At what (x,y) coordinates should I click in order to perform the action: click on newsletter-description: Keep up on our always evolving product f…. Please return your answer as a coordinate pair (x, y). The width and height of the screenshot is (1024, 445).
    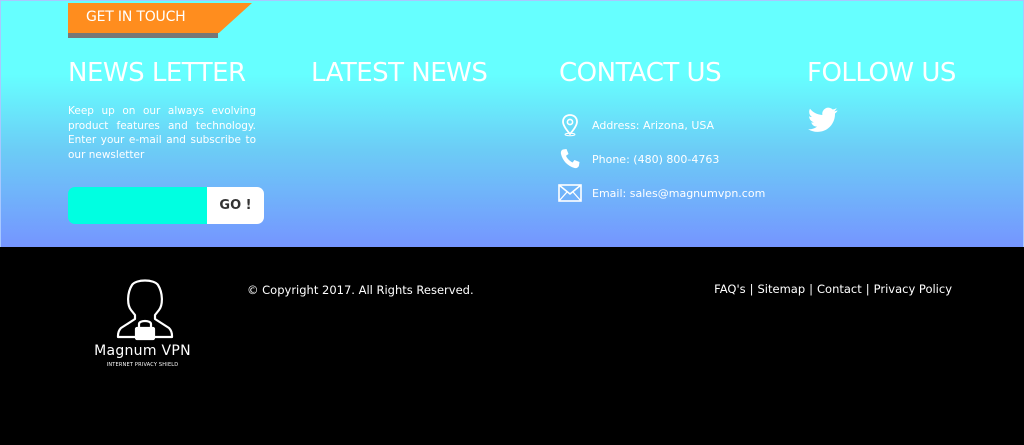
    Looking at the image, I should click on (162, 133).